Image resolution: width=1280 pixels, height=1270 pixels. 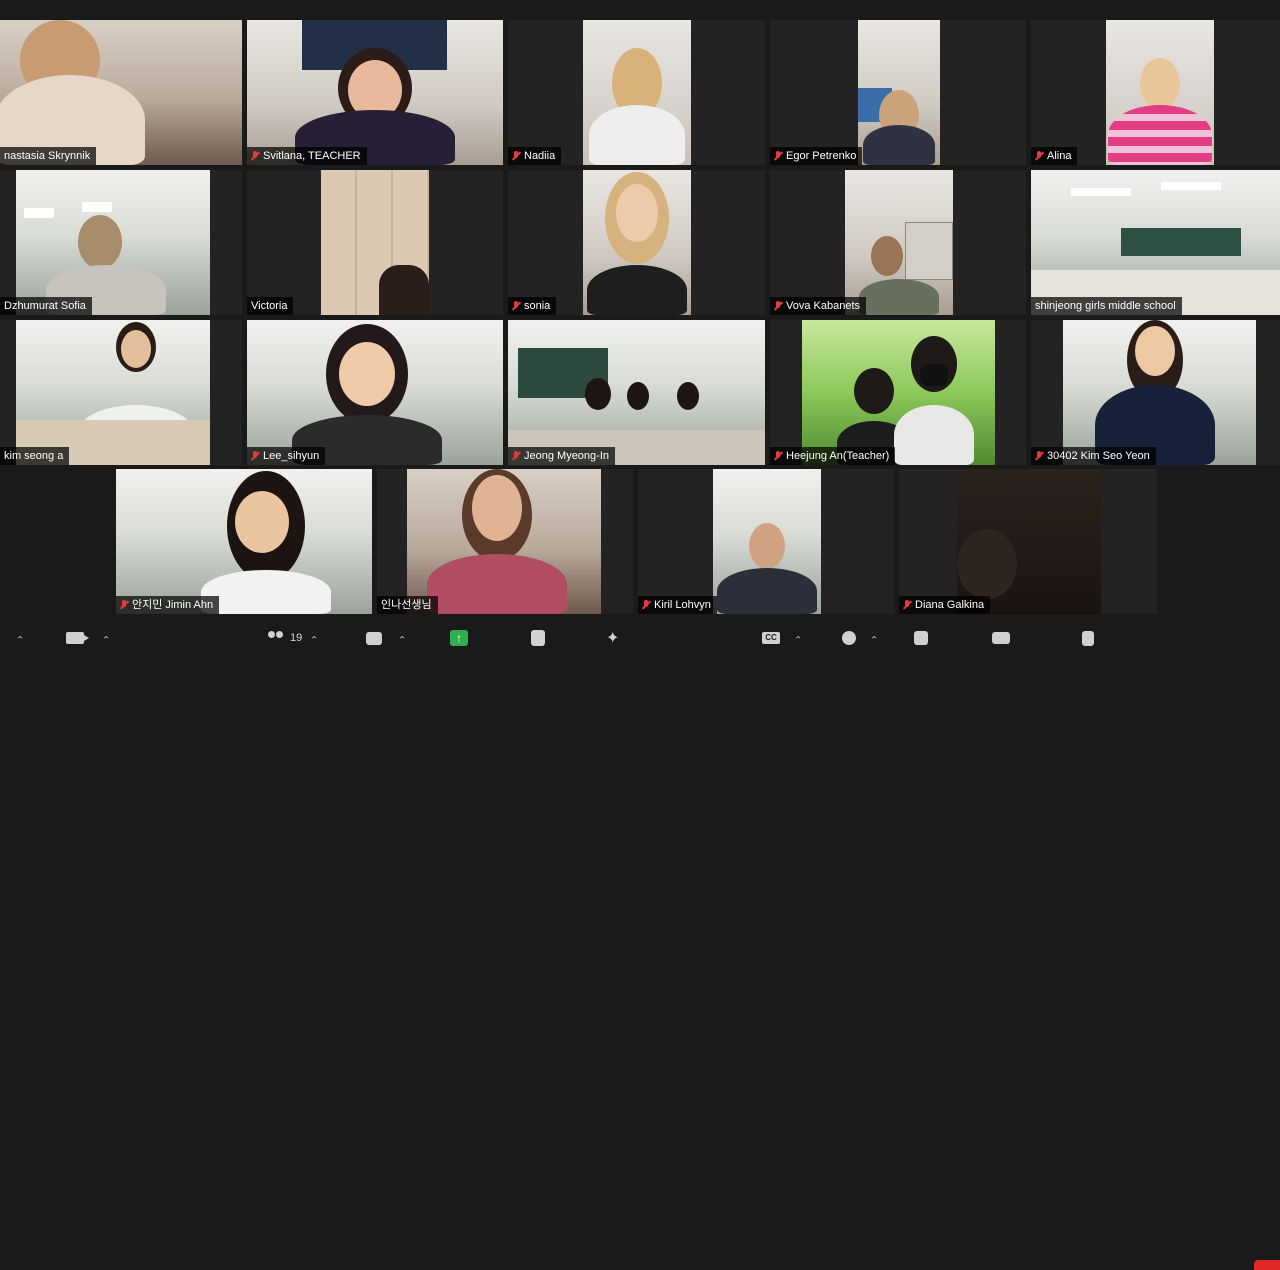 I want to click on participant-name-tag: 인나선생님, so click(x=407, y=605).